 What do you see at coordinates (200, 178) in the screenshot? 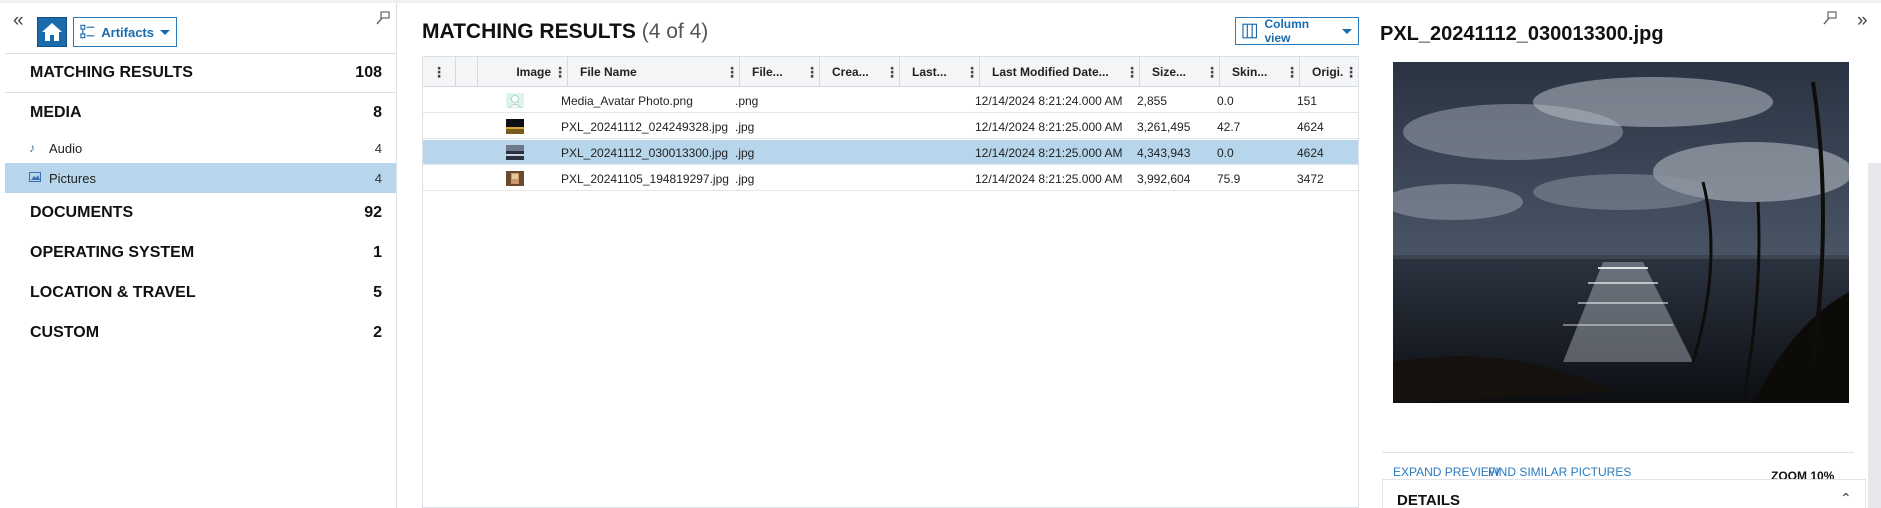
I see `subcategory-pictures: Pictures 4` at bounding box center [200, 178].